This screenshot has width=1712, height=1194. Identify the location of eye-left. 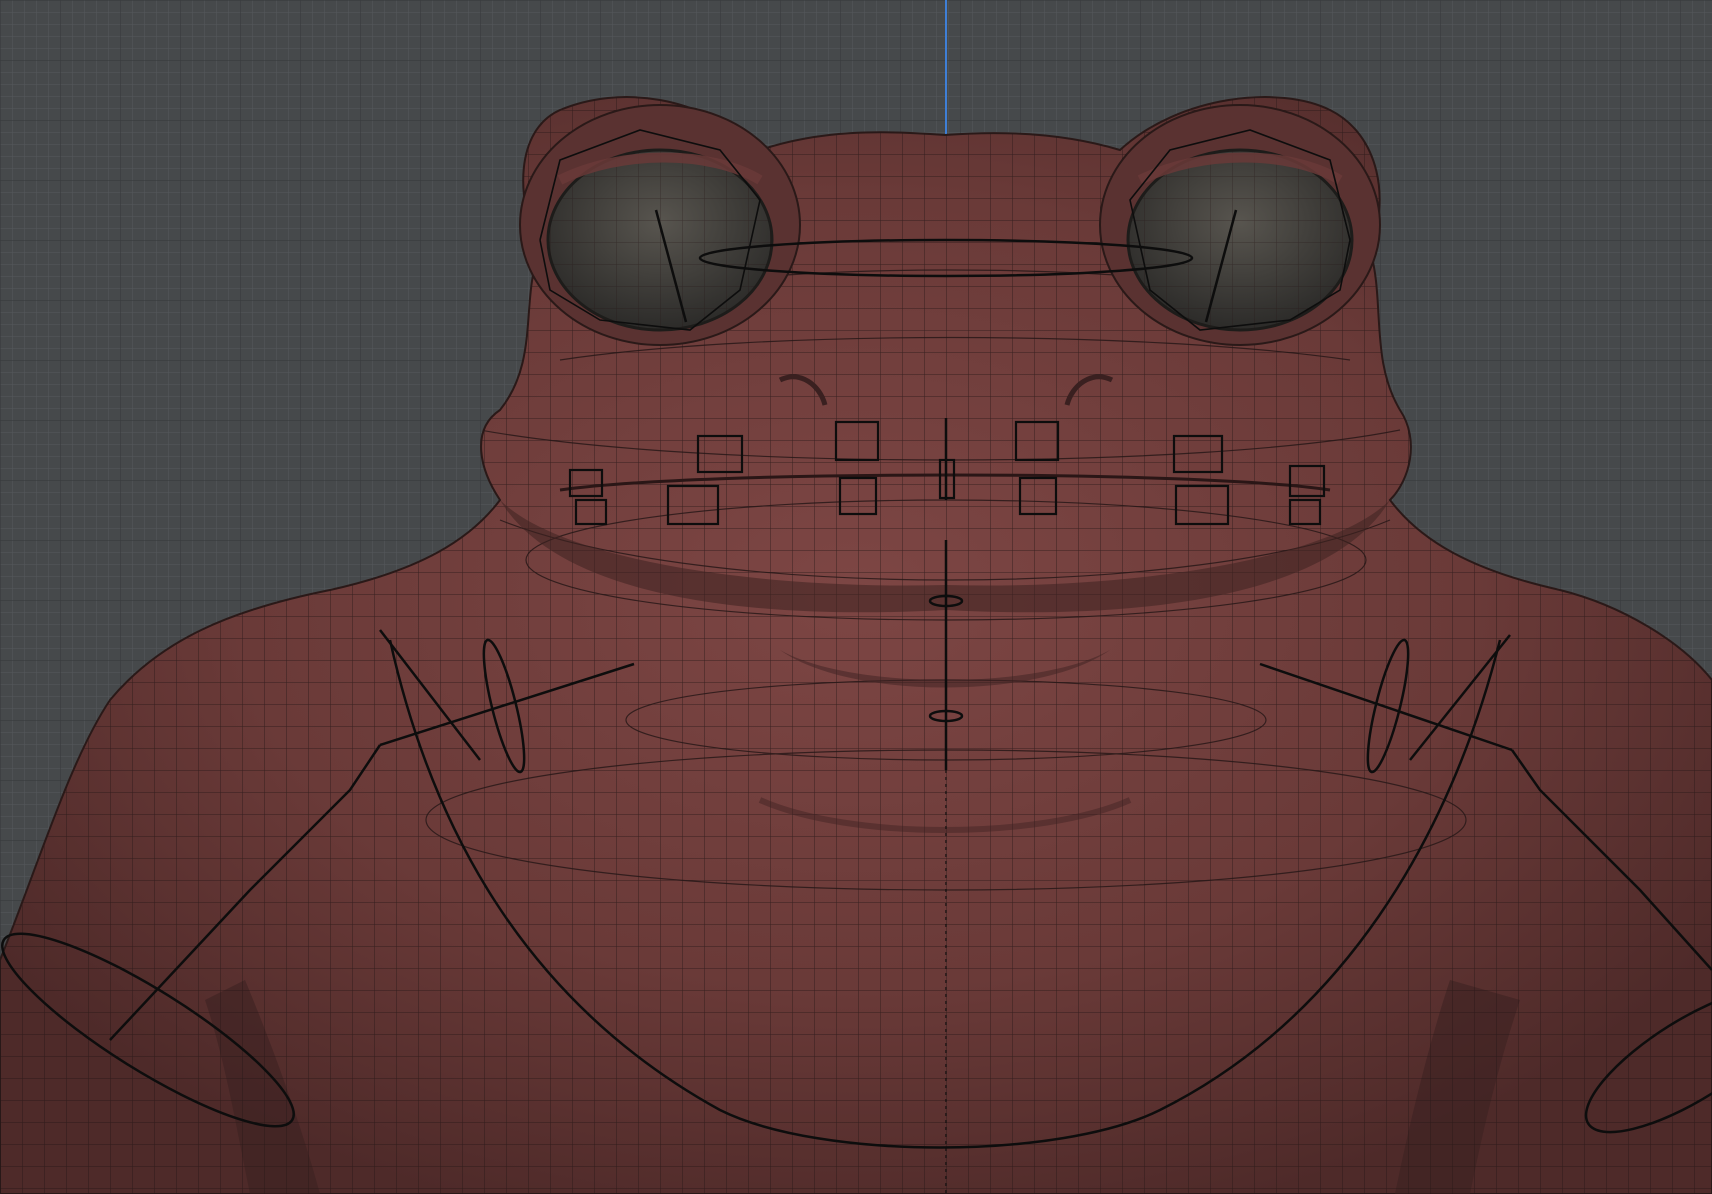
(660, 240).